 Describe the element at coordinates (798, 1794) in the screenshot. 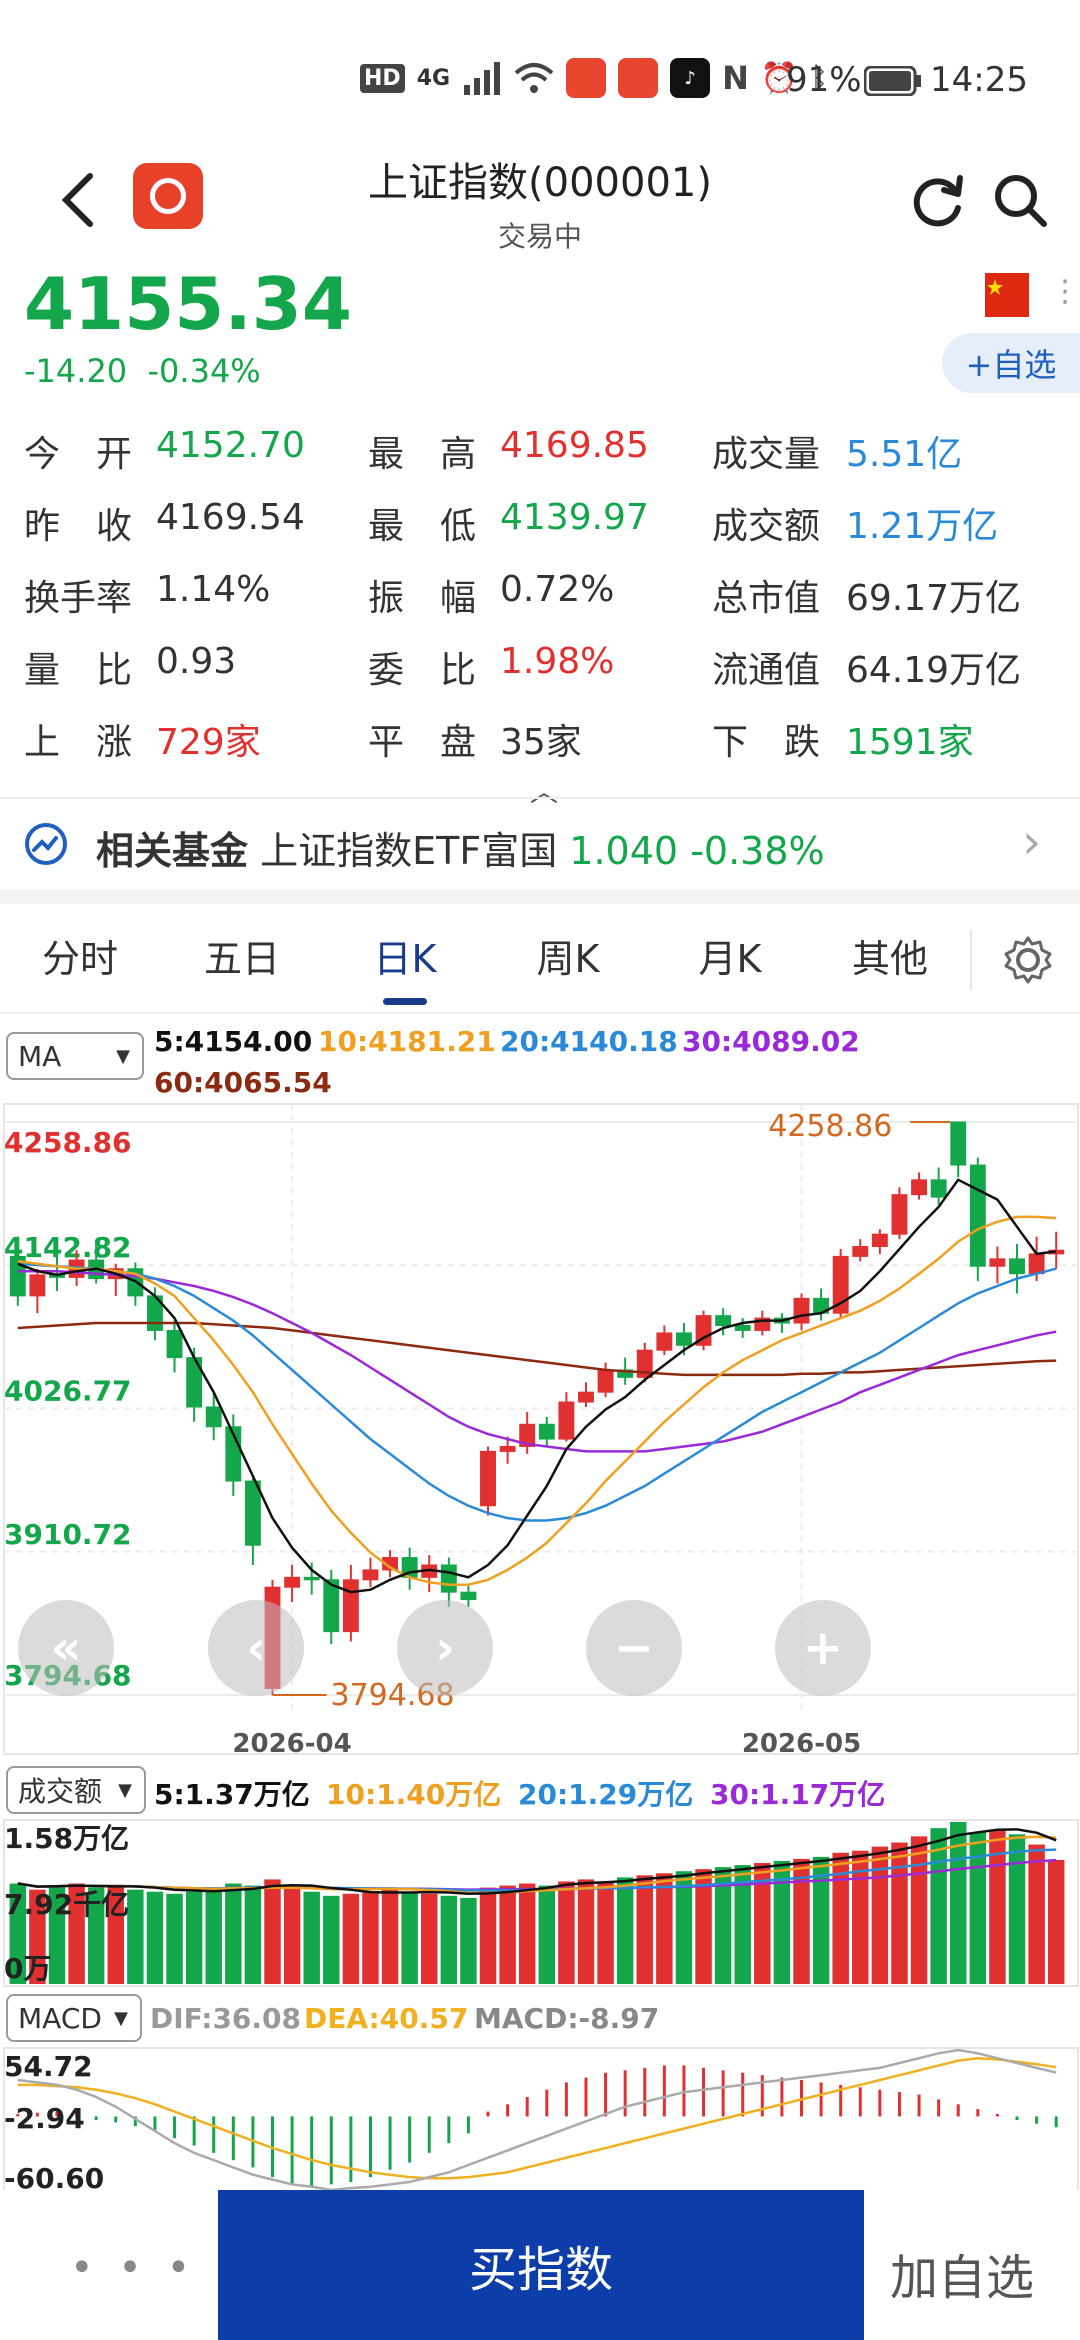

I see `vol-ma30-legend: 30:1.17万亿` at that location.